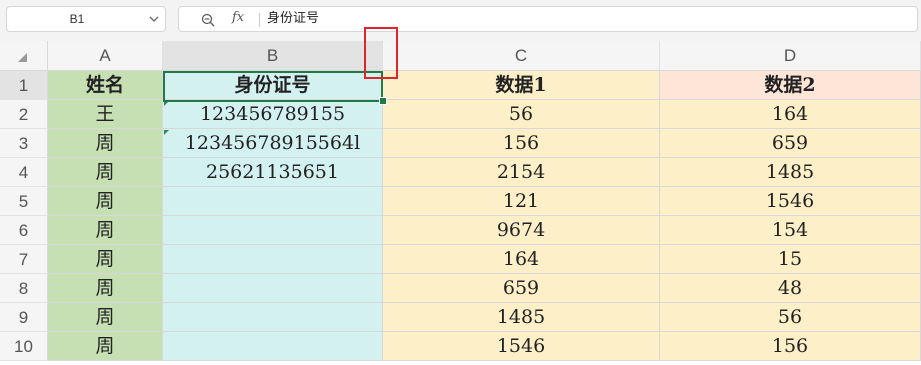 This screenshot has height=365, width=921. I want to click on select-all-corner, so click(24, 56).